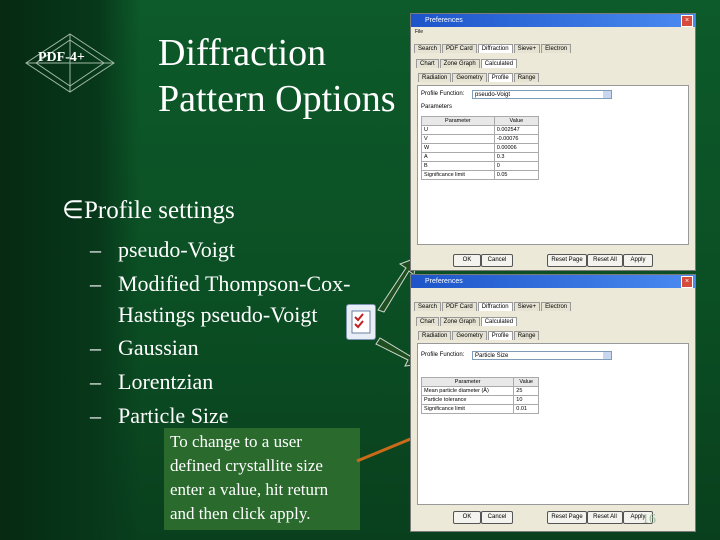 The width and height of the screenshot is (720, 540). I want to click on parameters-label: Parameters, so click(437, 107).